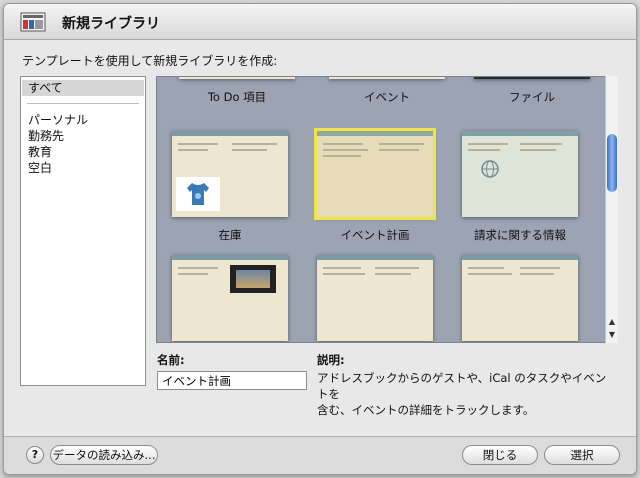 The width and height of the screenshot is (640, 478). What do you see at coordinates (490, 169) in the screenshot?
I see `globe-icon` at bounding box center [490, 169].